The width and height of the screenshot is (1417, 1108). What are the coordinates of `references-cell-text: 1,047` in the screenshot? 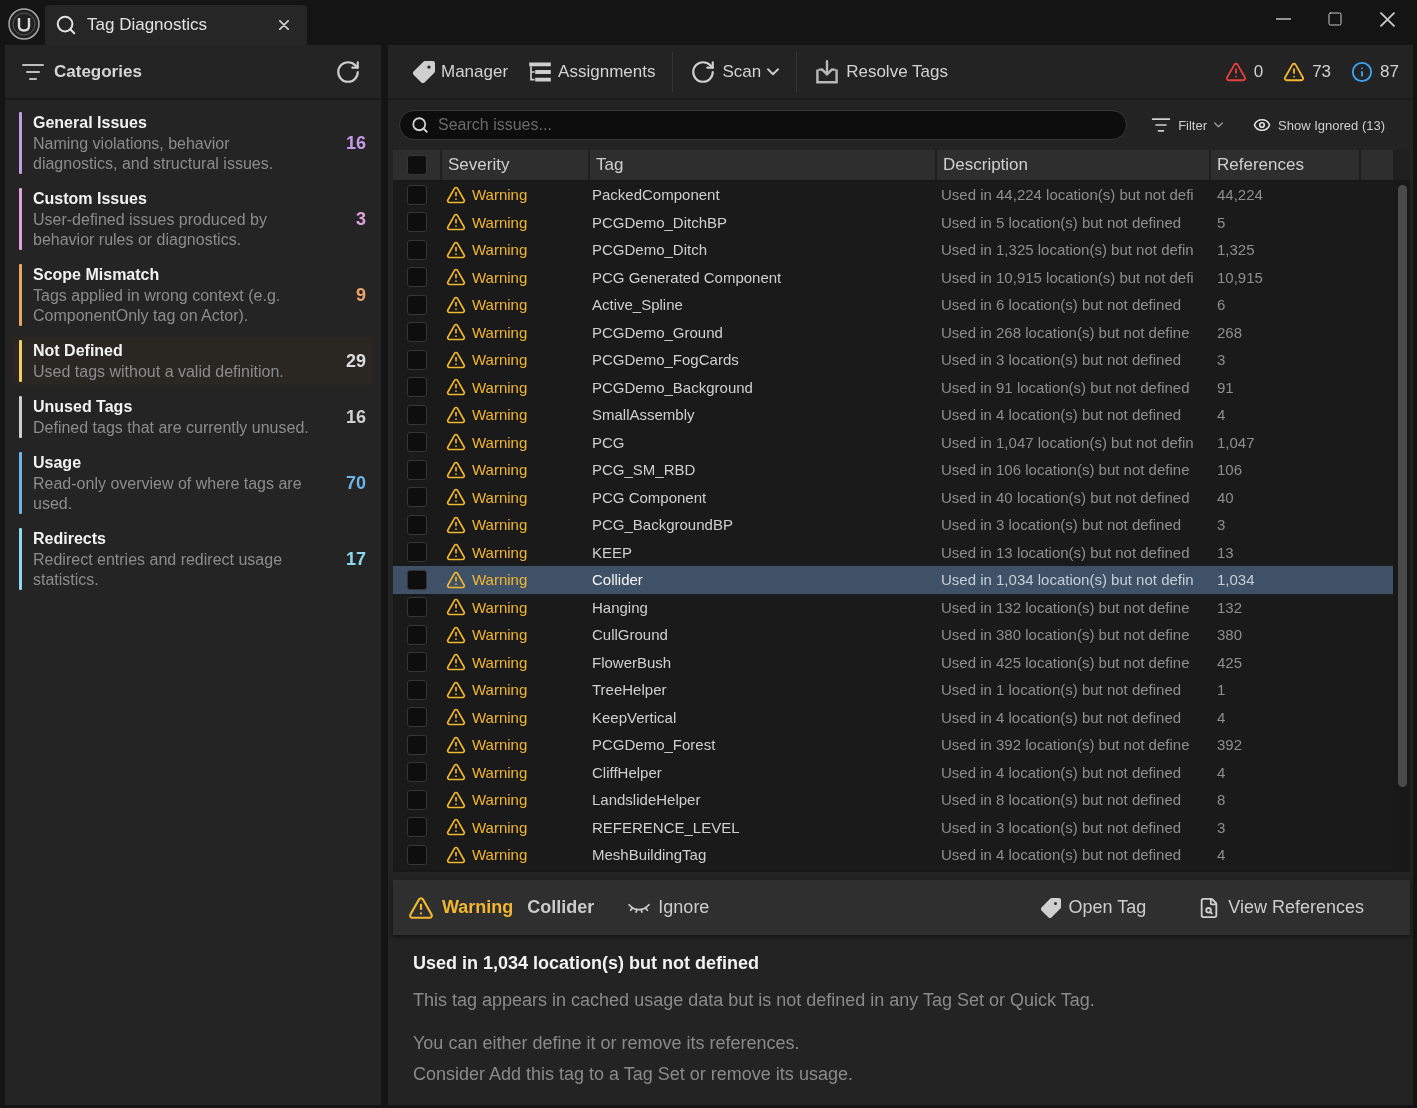 It's located at (1236, 442).